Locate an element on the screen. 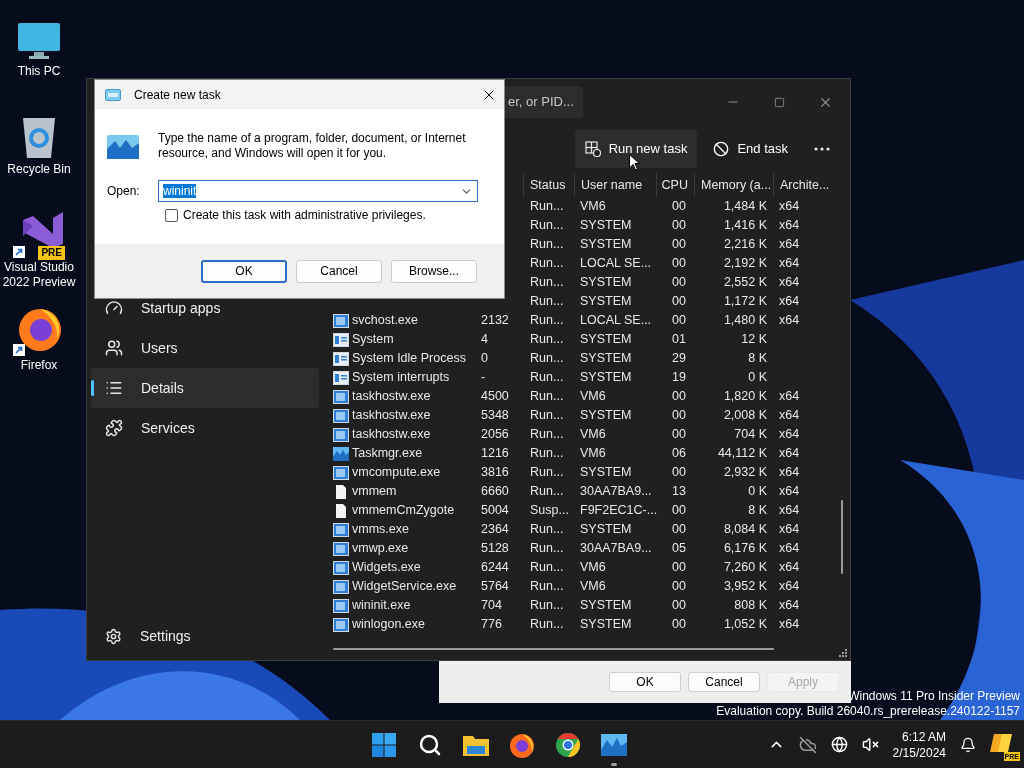 The width and height of the screenshot is (1024, 768). chrome-icon is located at coordinates (568, 744).